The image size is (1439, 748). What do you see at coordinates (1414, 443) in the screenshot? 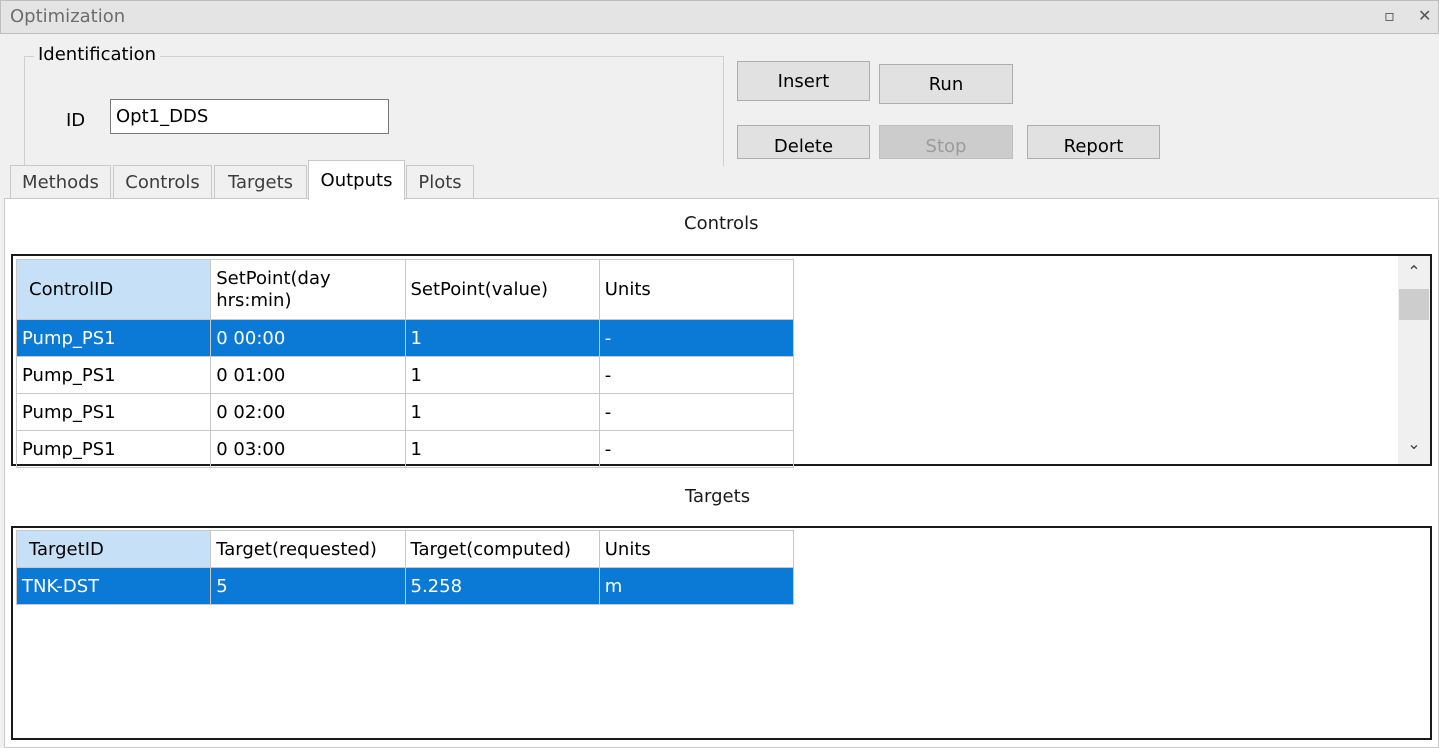
I see `scroll-down-icon: ⌄` at bounding box center [1414, 443].